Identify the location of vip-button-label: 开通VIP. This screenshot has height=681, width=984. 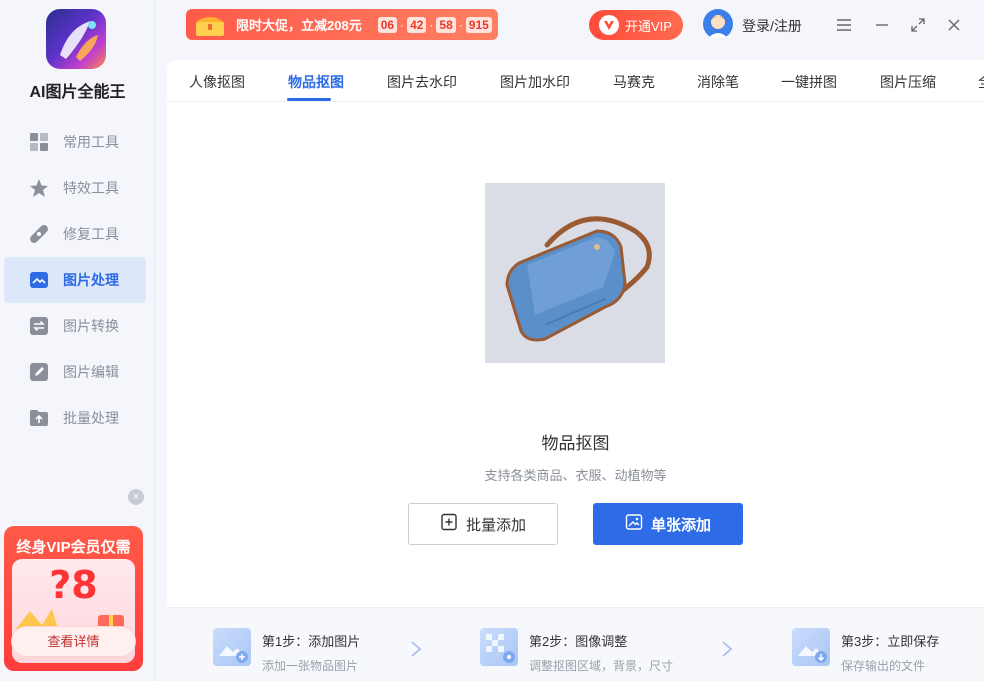
(648, 26).